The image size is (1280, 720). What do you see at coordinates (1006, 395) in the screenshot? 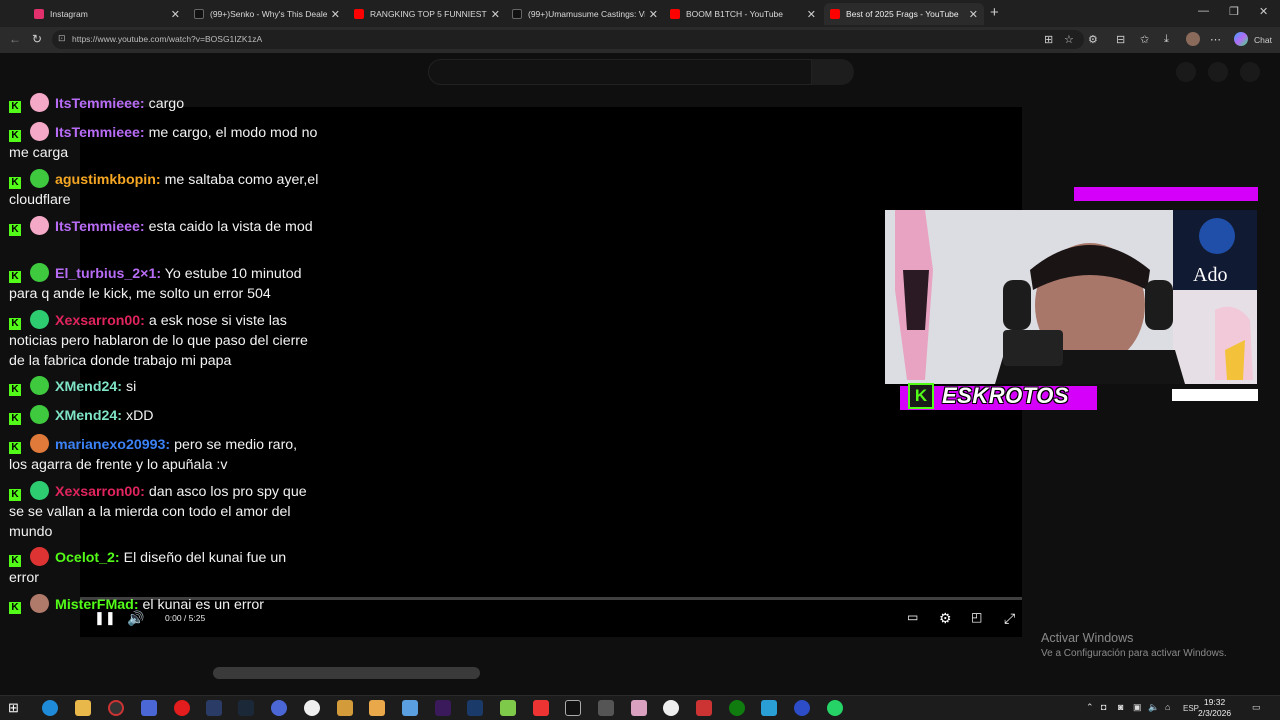
I see `streamer-name: ESKROTOS` at bounding box center [1006, 395].